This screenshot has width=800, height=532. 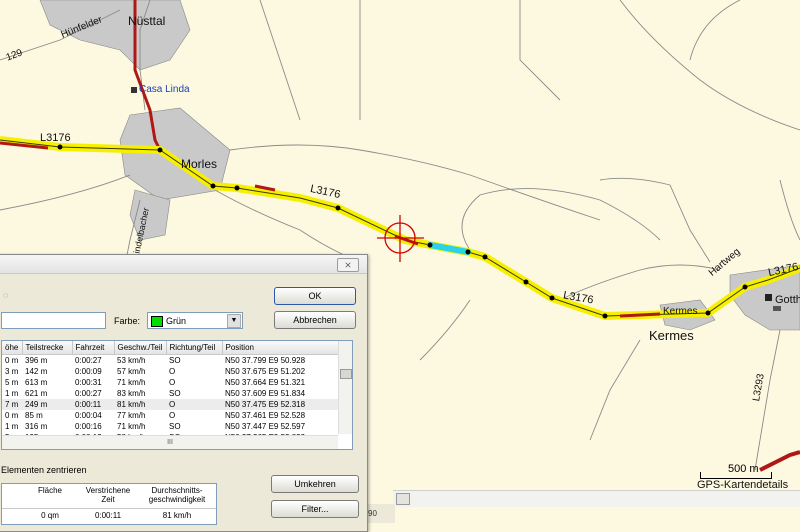 I want to click on summary-header-area: Fläche, so click(x=49, y=490).